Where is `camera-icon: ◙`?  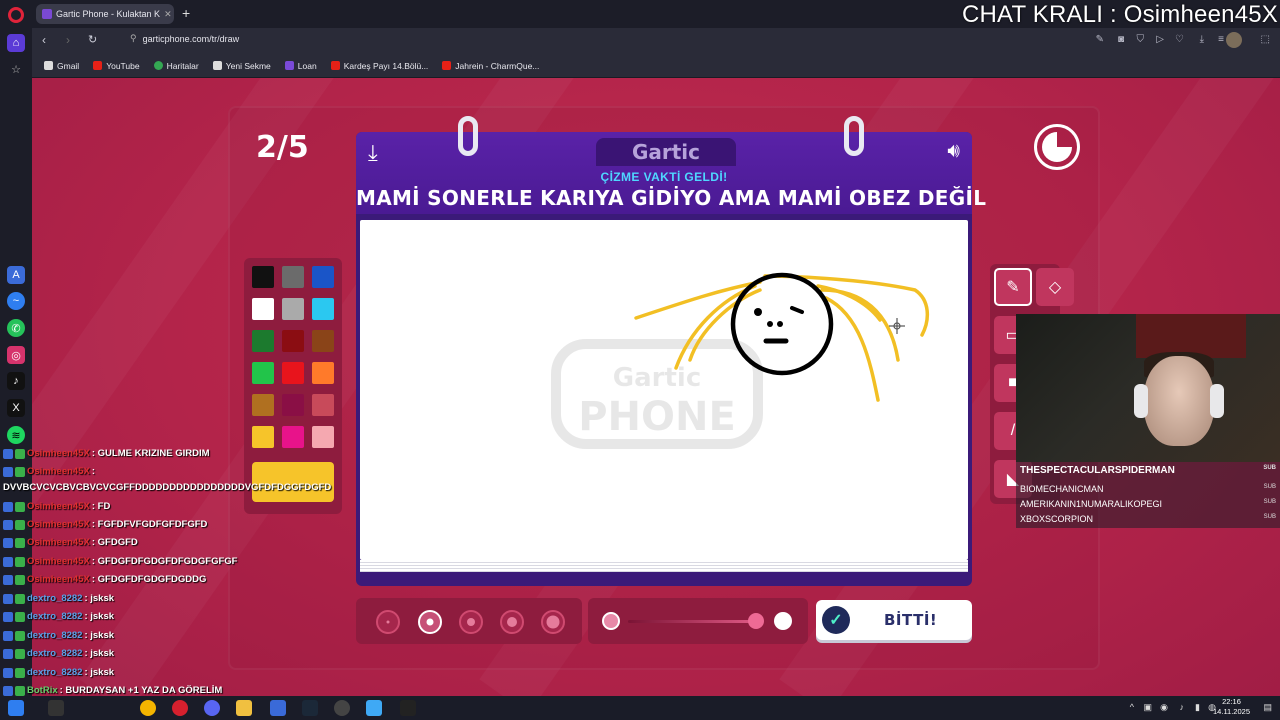 camera-icon: ◙ is located at coordinates (1121, 39).